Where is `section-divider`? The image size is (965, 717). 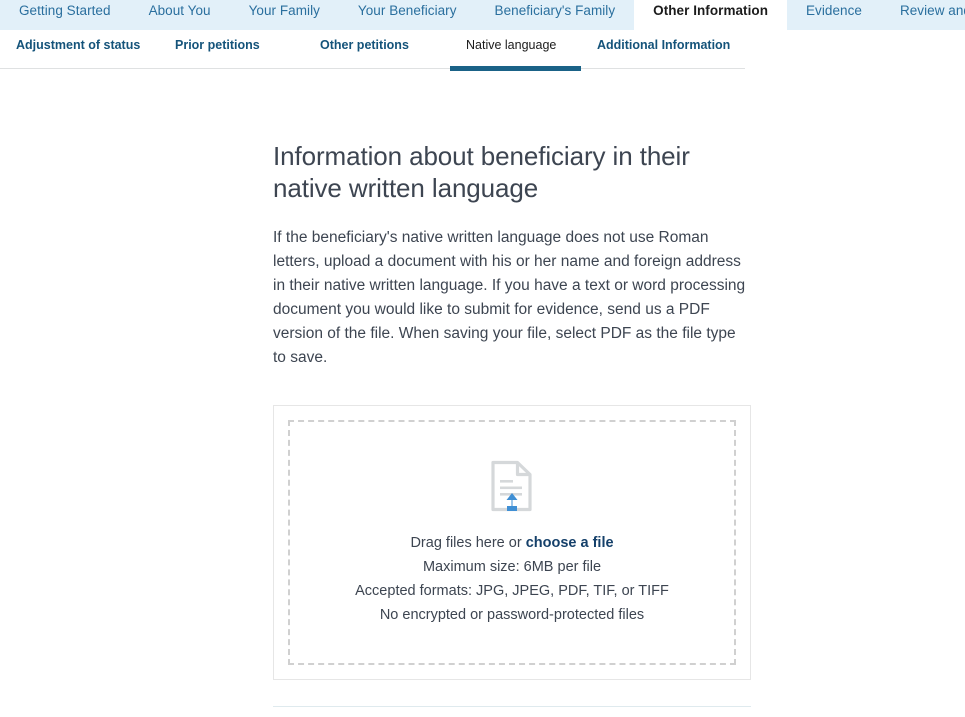 section-divider is located at coordinates (512, 706).